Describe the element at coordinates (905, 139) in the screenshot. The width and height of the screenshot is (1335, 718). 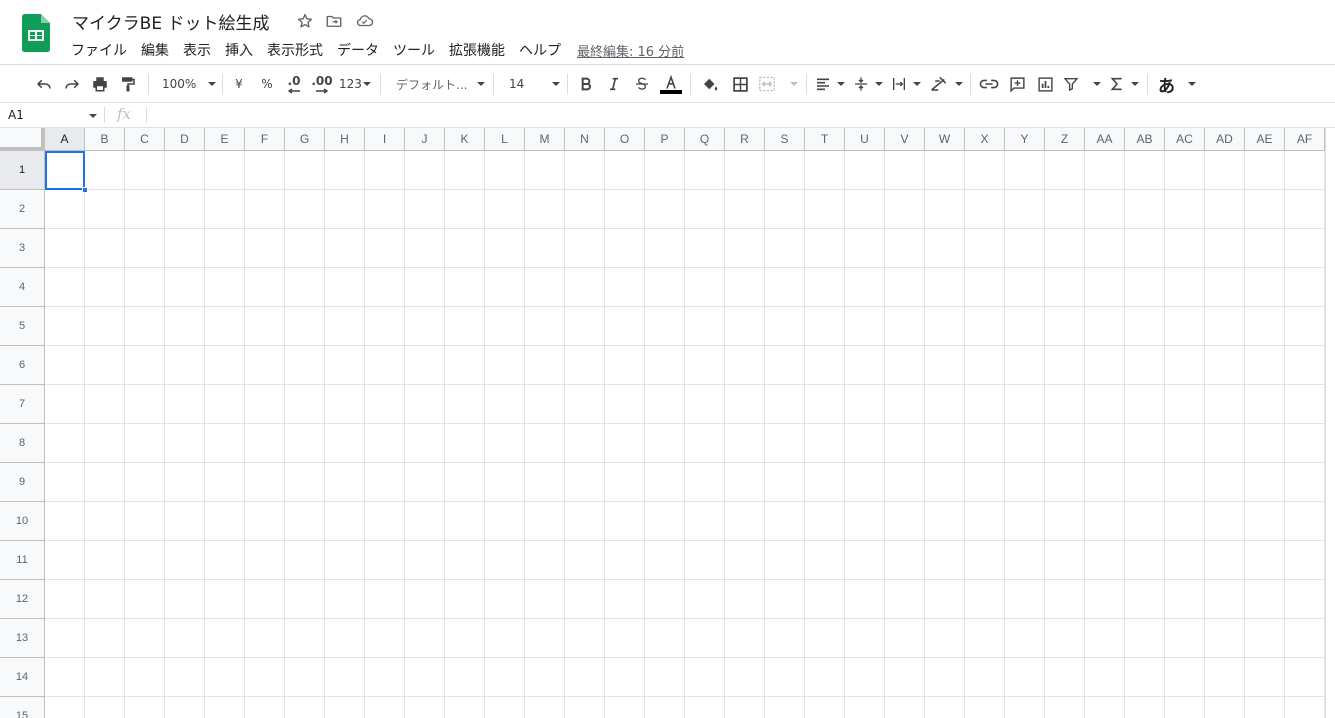
I see `column-header: V` at that location.